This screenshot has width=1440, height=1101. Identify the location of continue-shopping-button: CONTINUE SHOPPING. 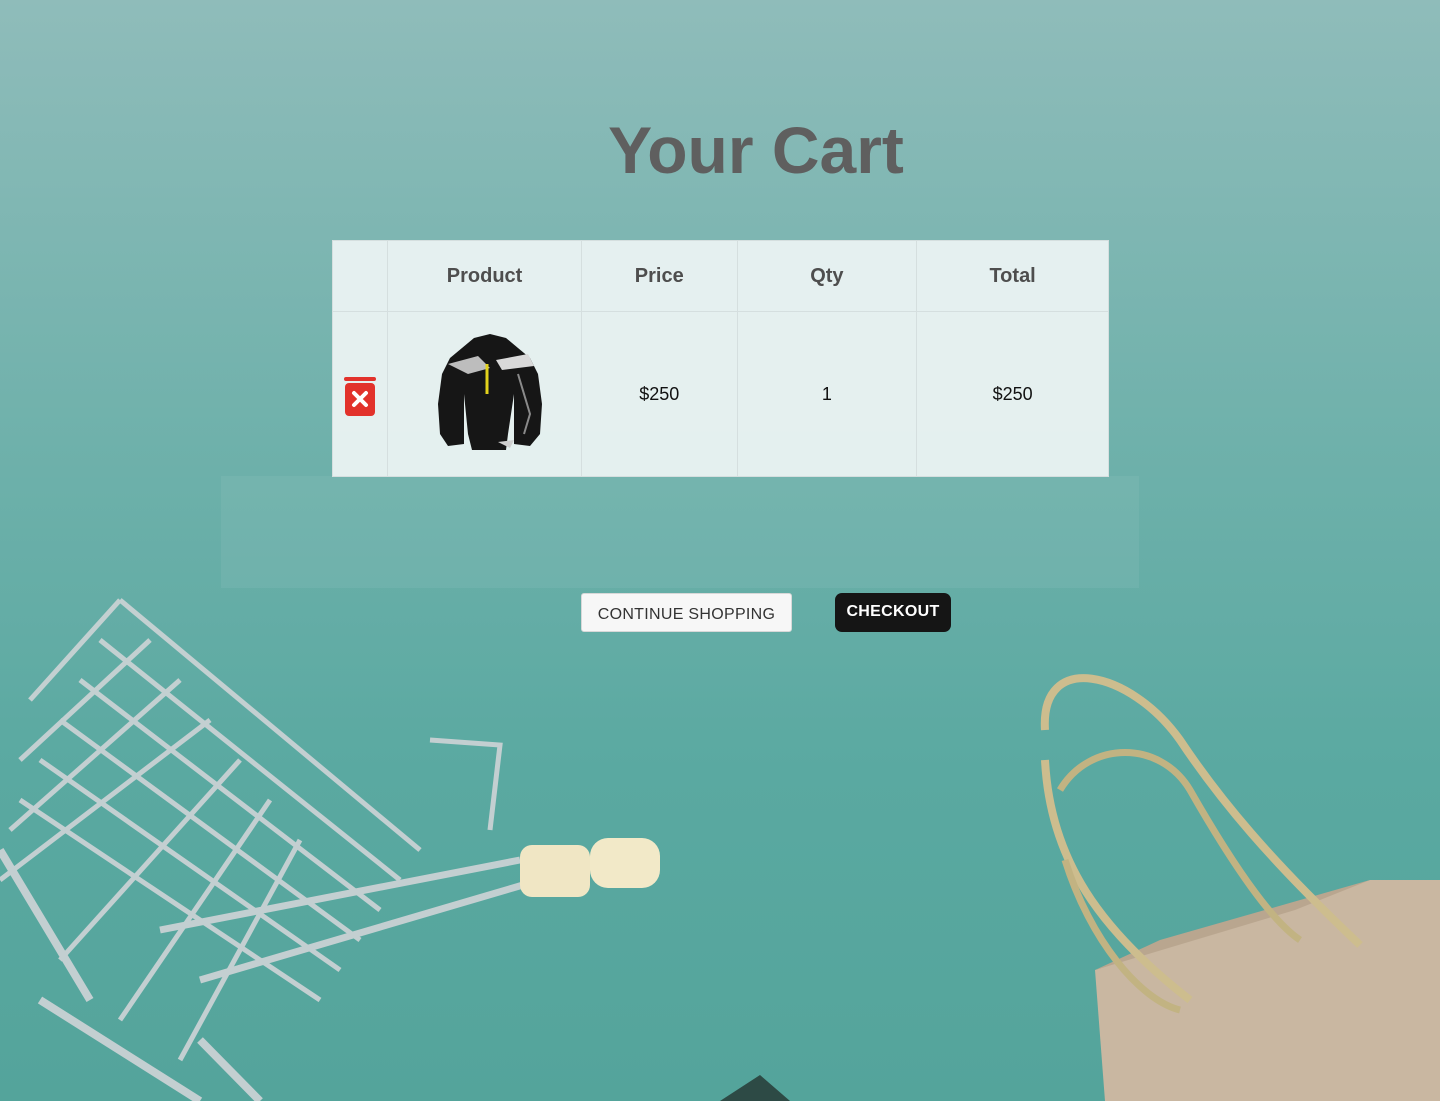
(686, 612).